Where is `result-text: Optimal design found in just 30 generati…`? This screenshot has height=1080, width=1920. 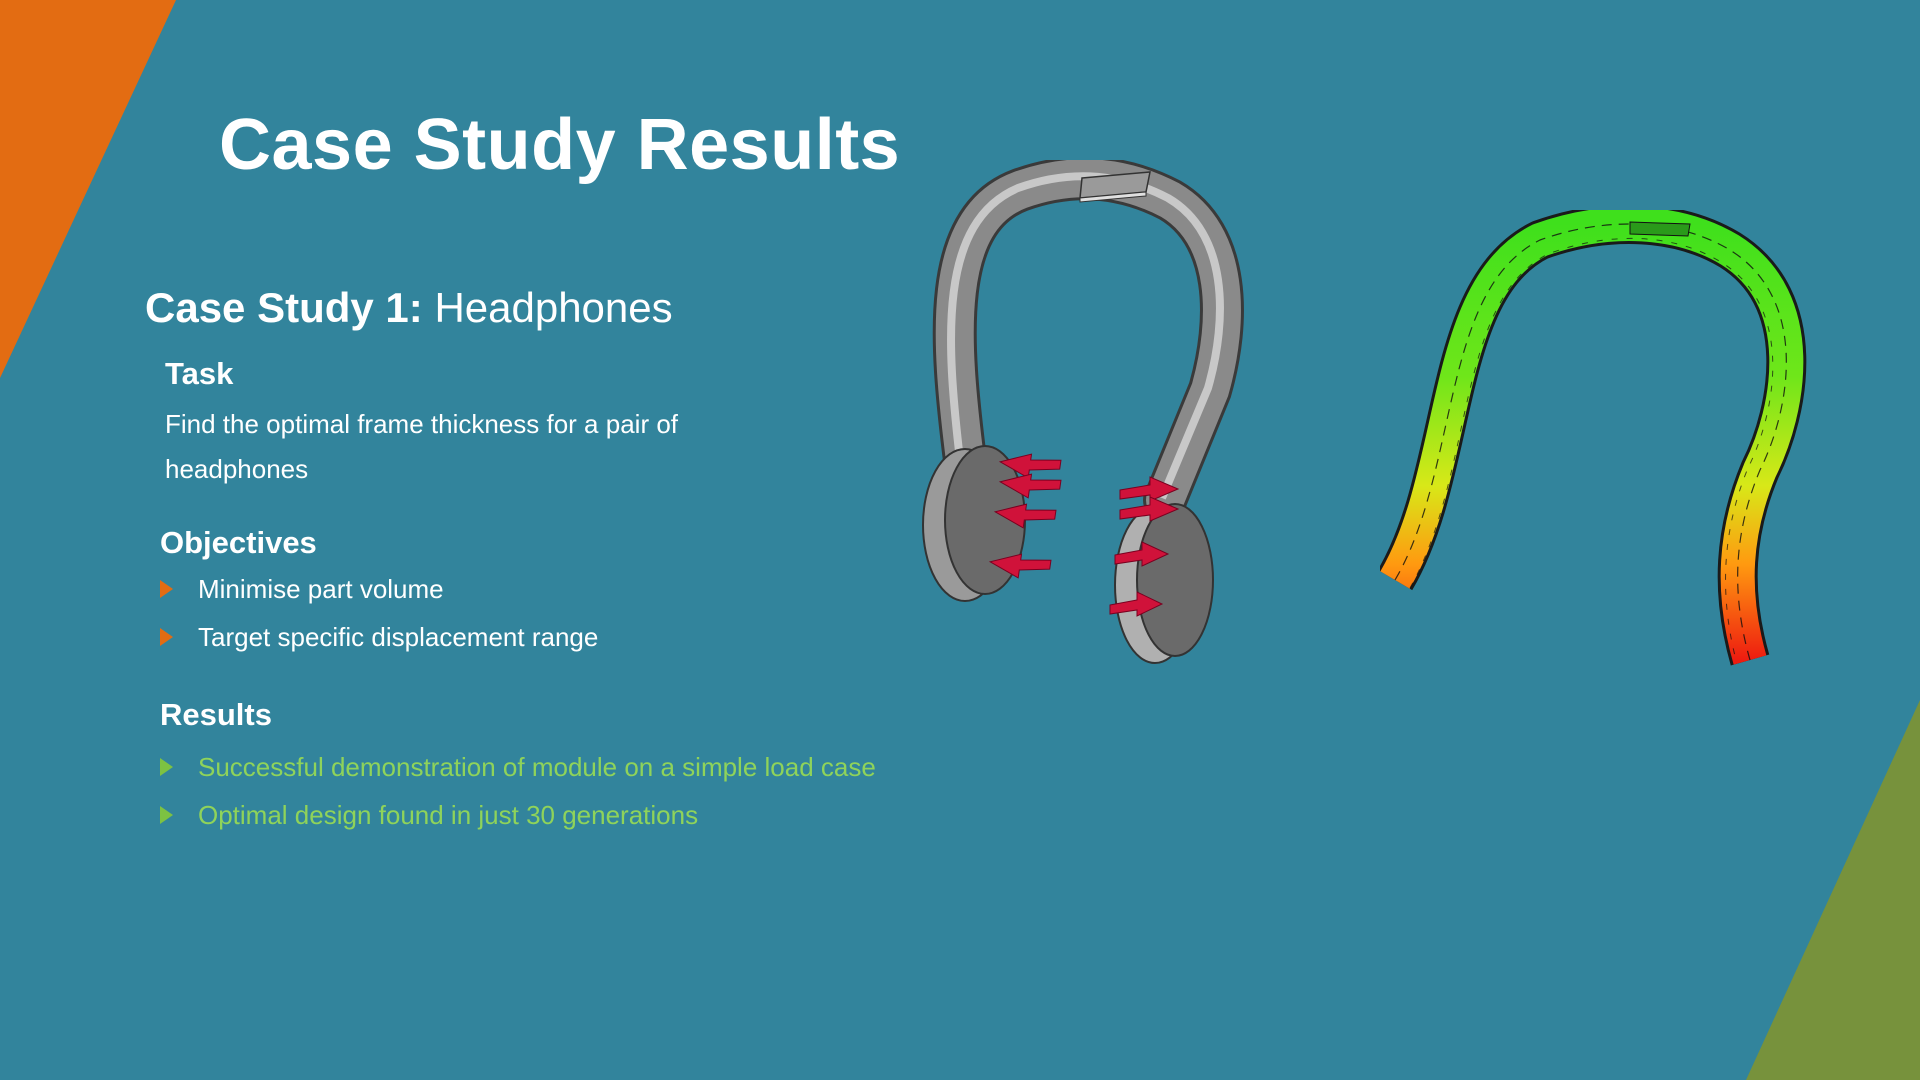
result-text: Optimal design found in just 30 generati… is located at coordinates (448, 814).